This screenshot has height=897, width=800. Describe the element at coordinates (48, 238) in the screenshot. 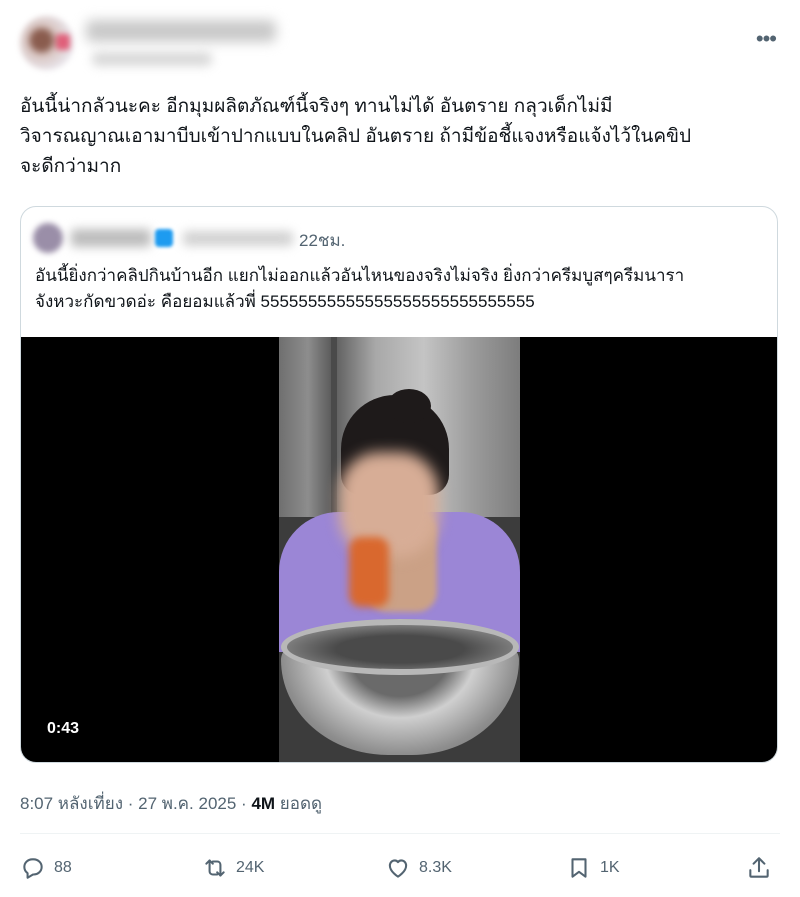

I see `quoted-avatar` at that location.